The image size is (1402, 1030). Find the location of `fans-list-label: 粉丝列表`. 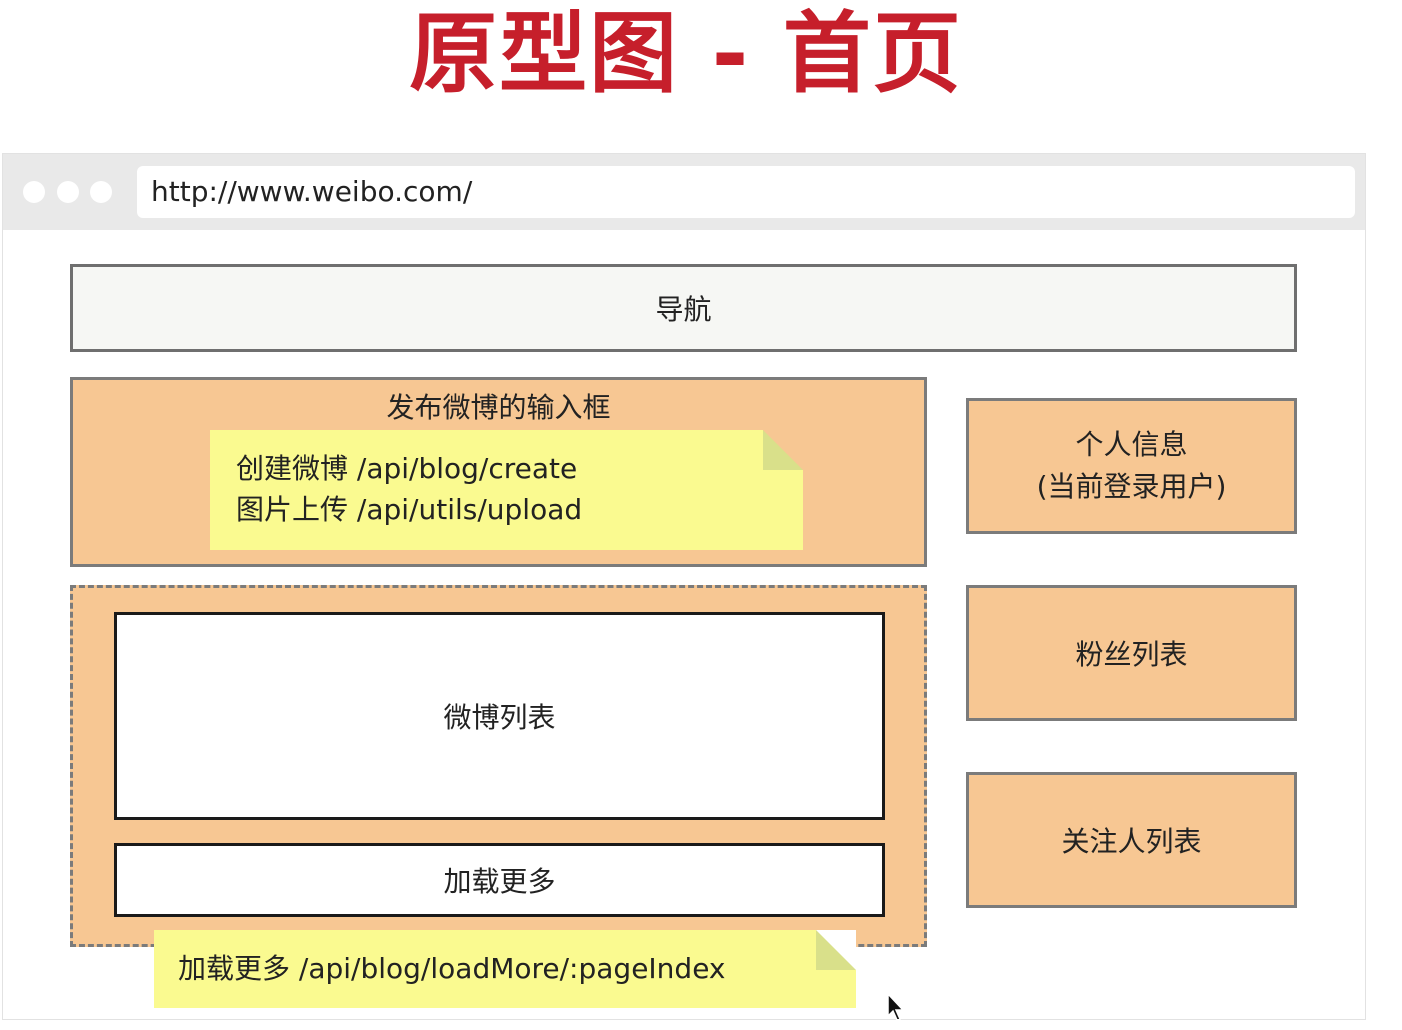

fans-list-label: 粉丝列表 is located at coordinates (1131, 654).